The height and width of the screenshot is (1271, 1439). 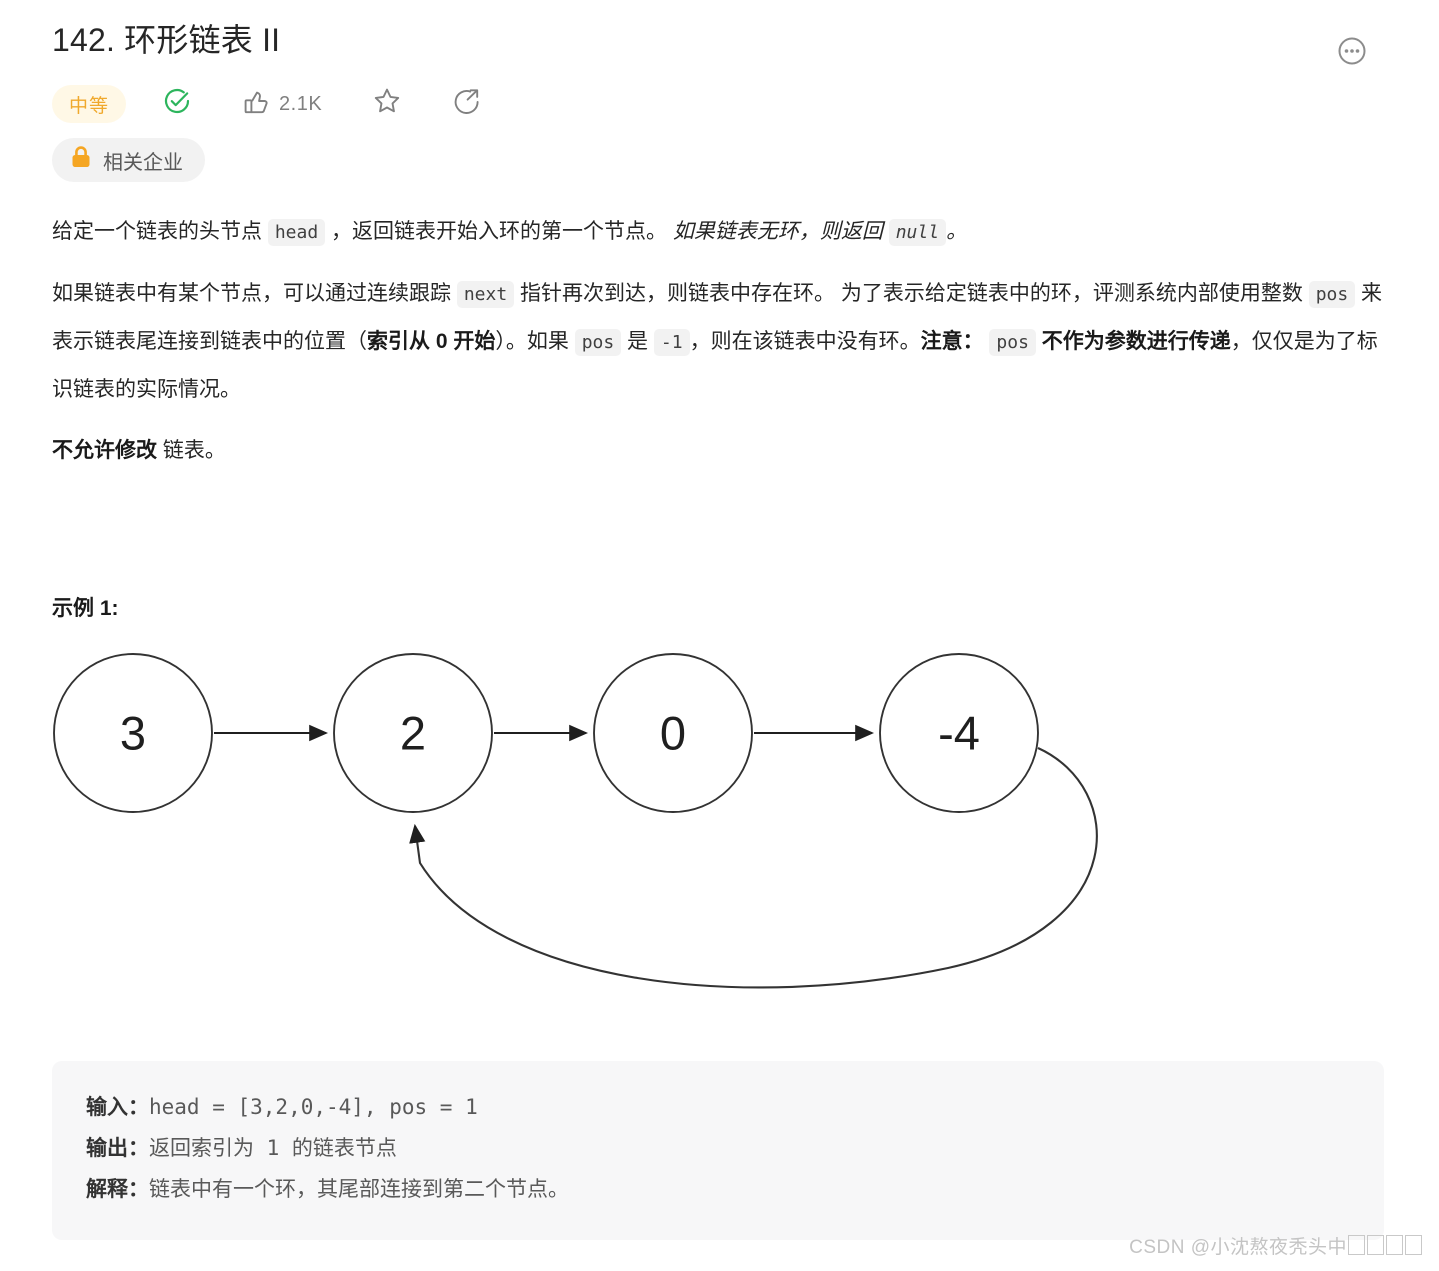 What do you see at coordinates (957, 231) in the screenshot?
I see `p1-em-text-2: 。` at bounding box center [957, 231].